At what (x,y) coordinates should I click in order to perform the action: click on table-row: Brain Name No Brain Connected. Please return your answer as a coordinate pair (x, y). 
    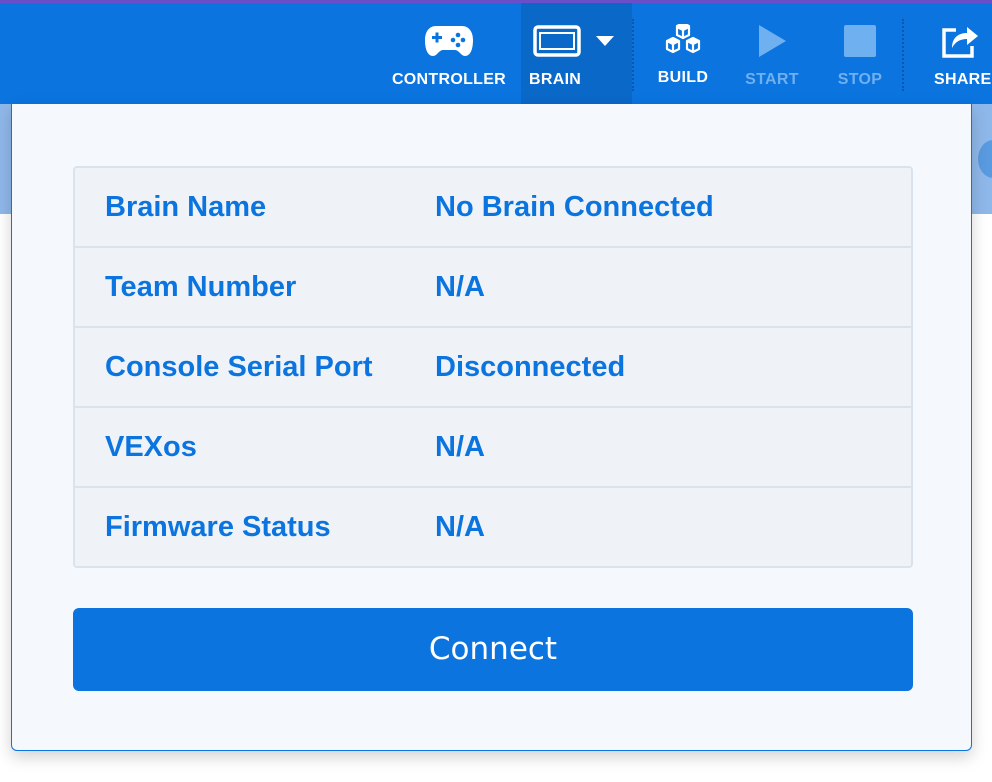
    Looking at the image, I should click on (493, 208).